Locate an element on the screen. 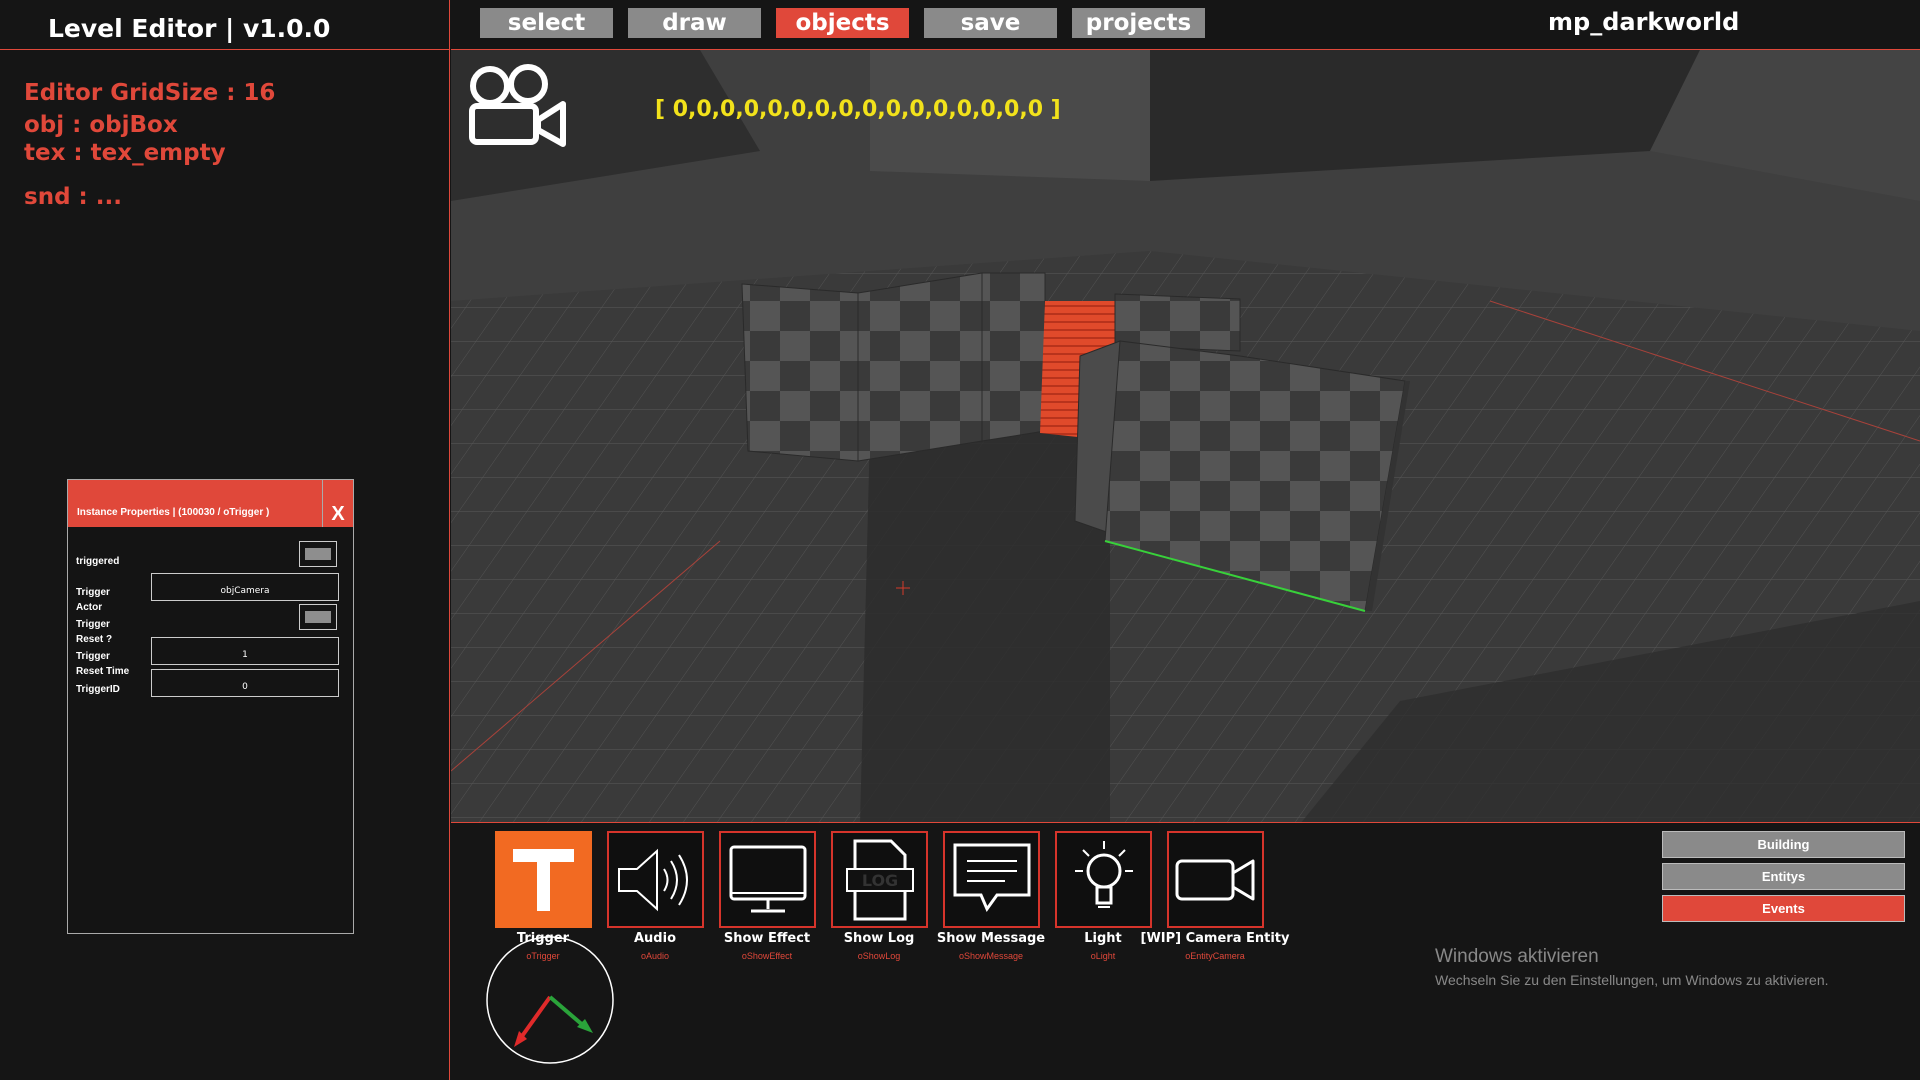 The width and height of the screenshot is (1920, 1080). entity-label: [WIP] Camera Entity is located at coordinates (1215, 938).